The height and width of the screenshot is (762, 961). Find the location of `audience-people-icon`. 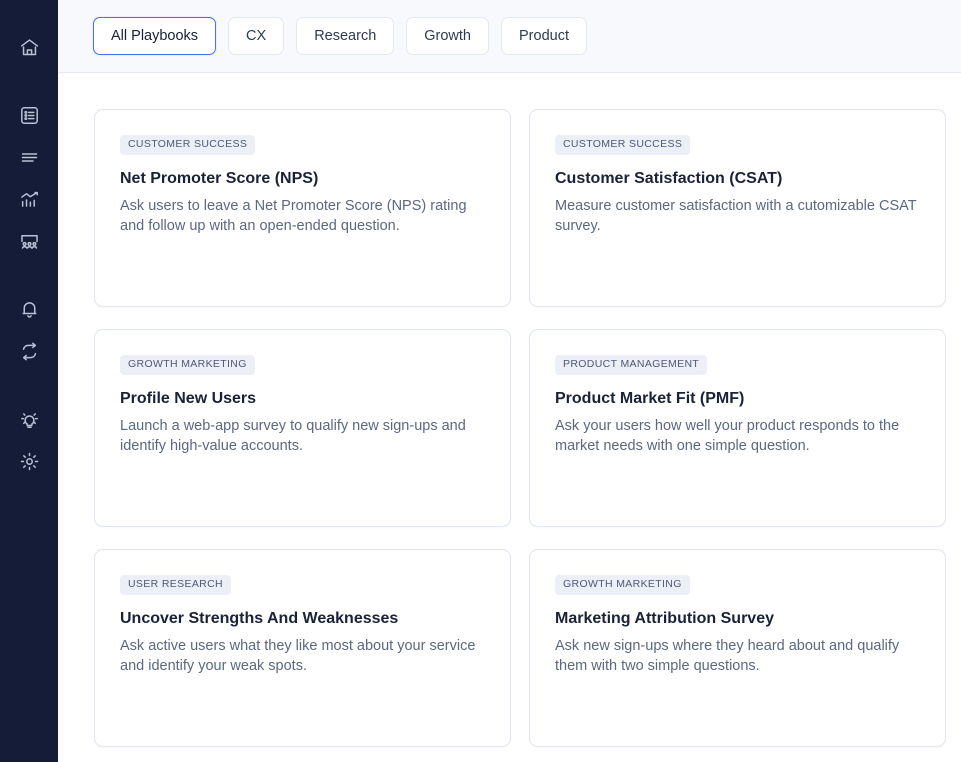

audience-people-icon is located at coordinates (29, 241).